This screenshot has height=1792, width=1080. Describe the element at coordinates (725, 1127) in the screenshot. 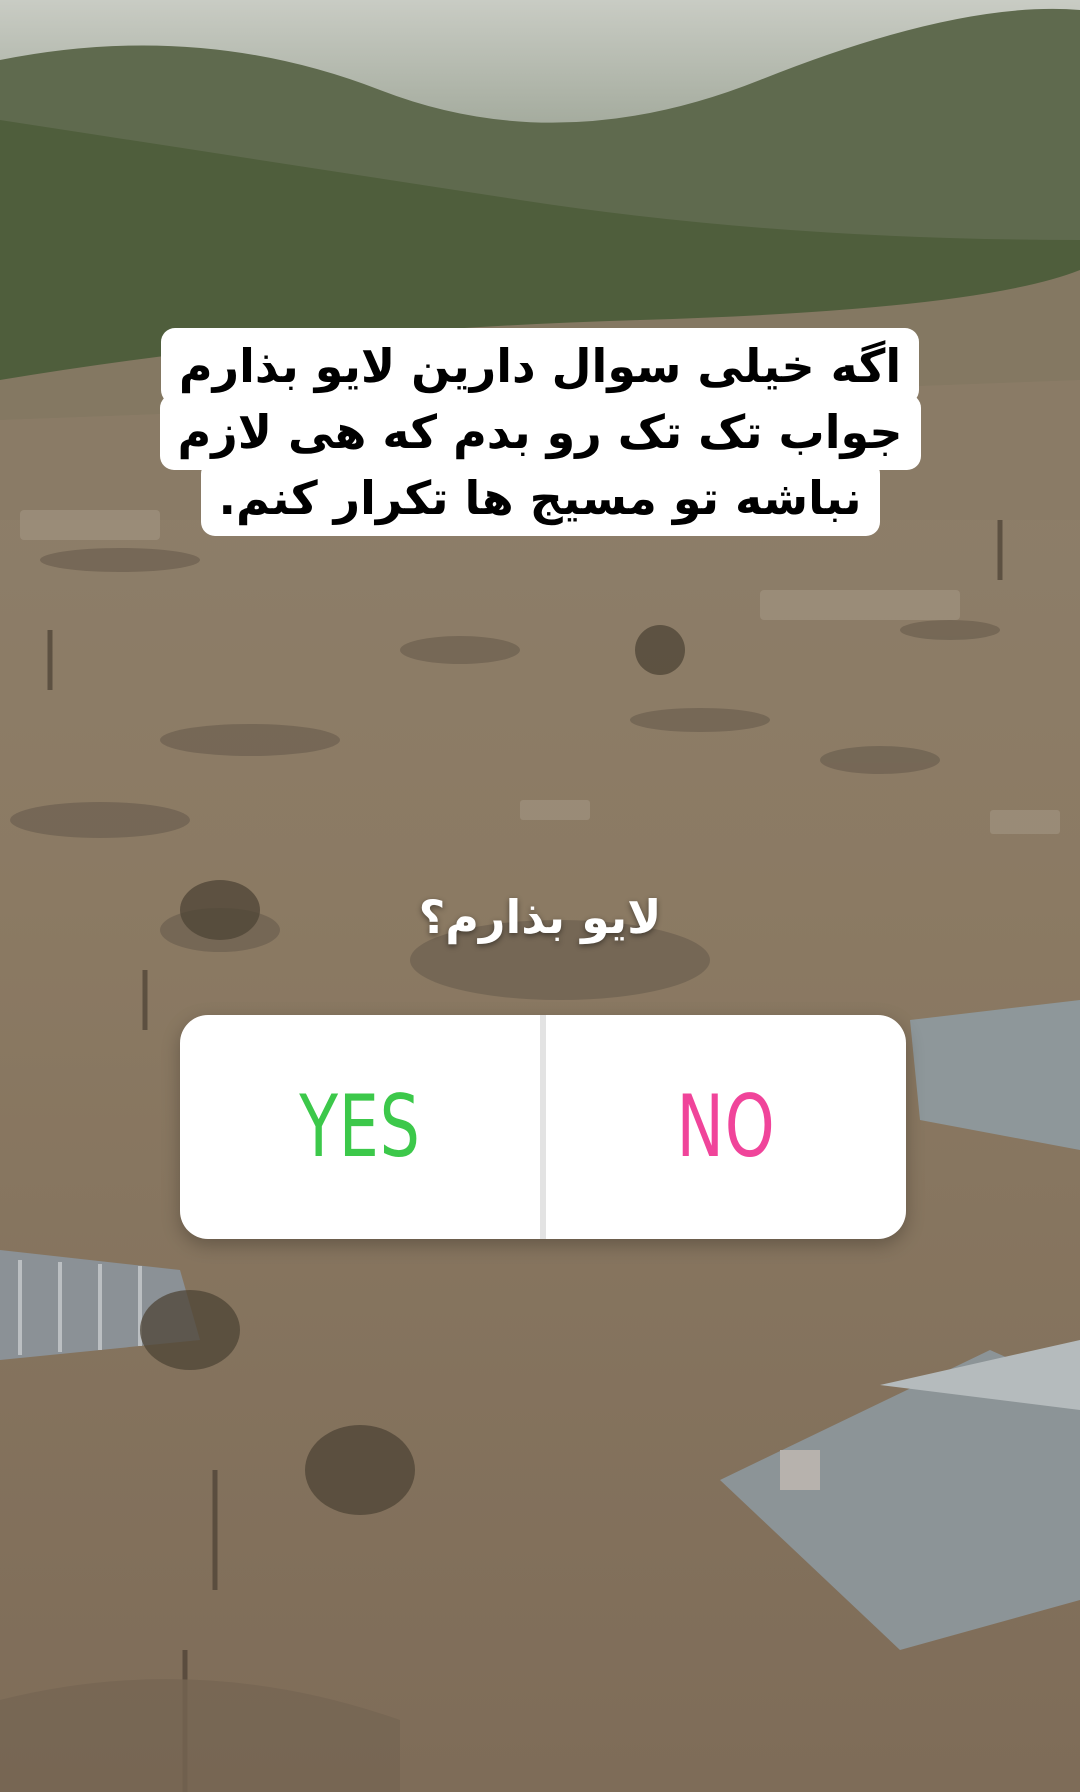

I see `poll-option-no: NO` at that location.